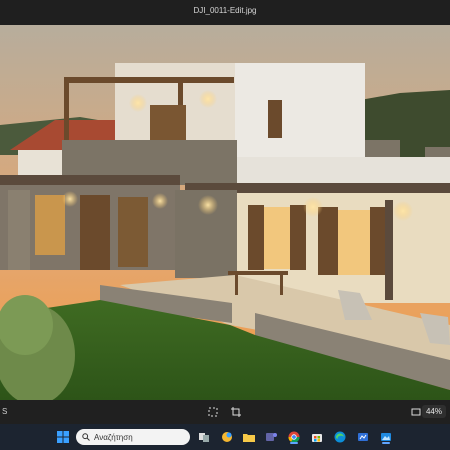 The image size is (450, 450). I want to click on store-icon, so click(317, 437).